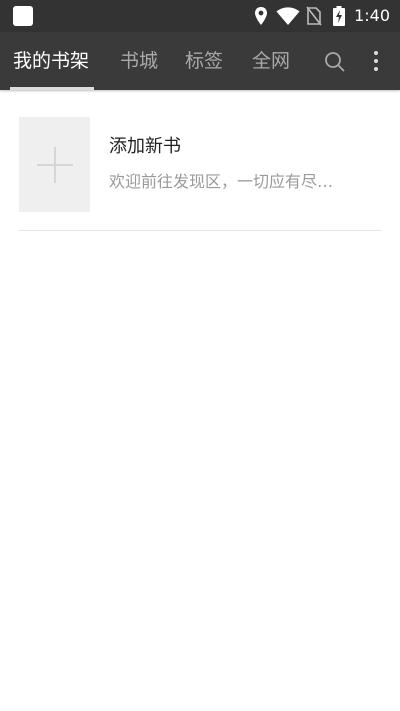 The width and height of the screenshot is (400, 711). I want to click on tab-whole-web: 全网, so click(271, 61).